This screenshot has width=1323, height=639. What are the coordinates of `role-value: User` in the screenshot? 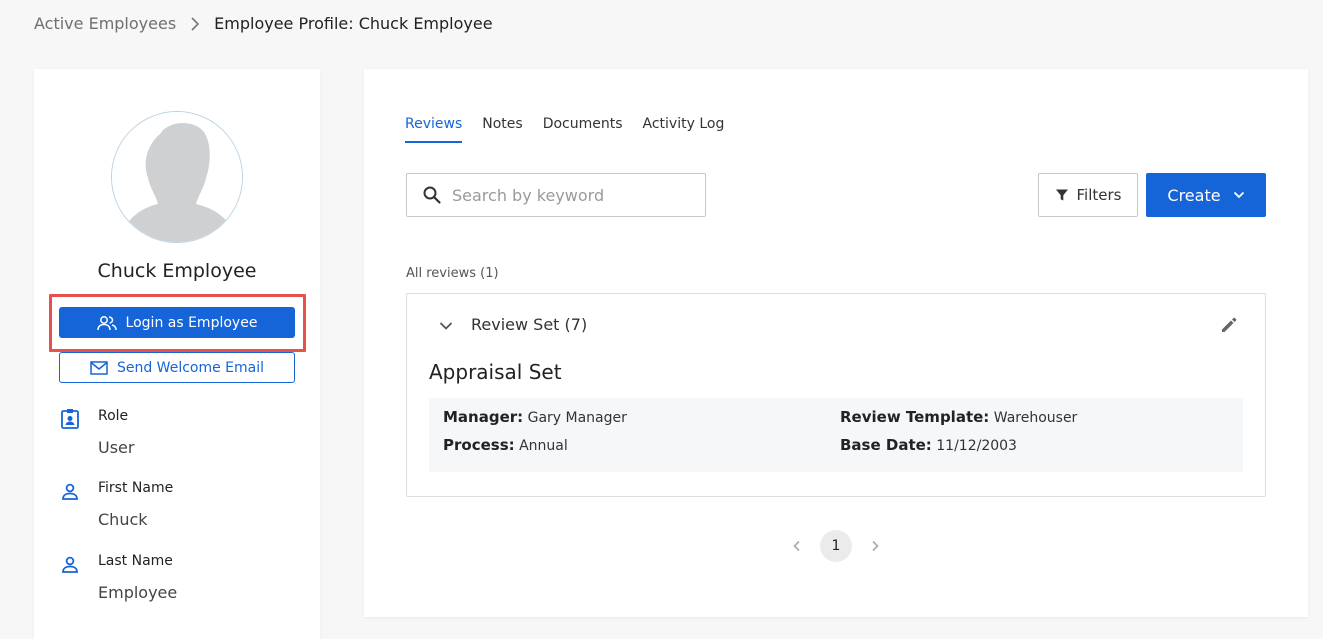 It's located at (116, 447).